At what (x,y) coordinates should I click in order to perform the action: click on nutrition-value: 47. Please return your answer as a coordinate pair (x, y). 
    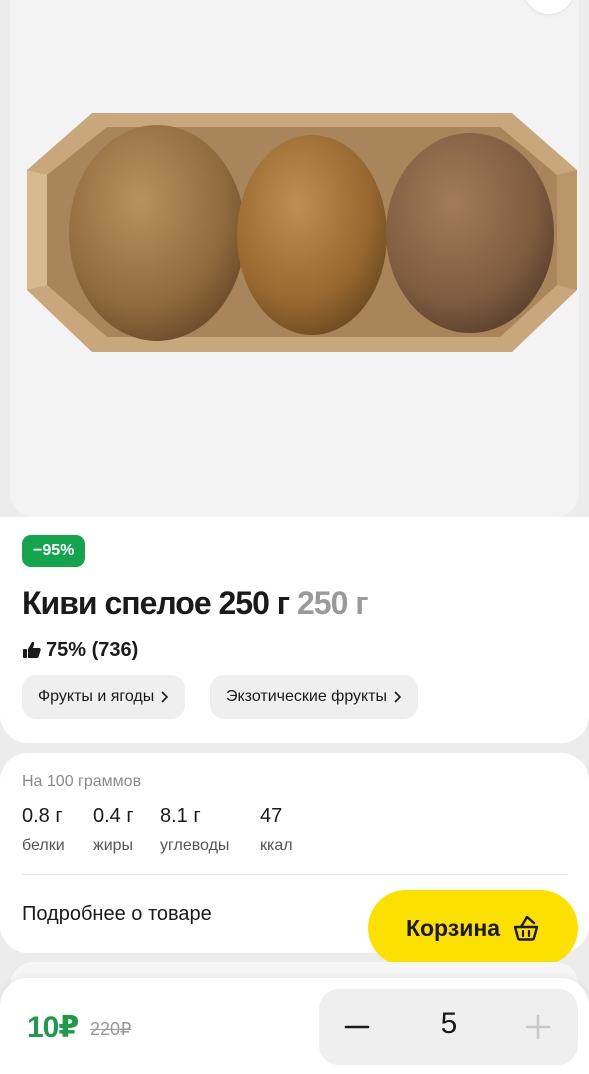
    Looking at the image, I should click on (271, 816).